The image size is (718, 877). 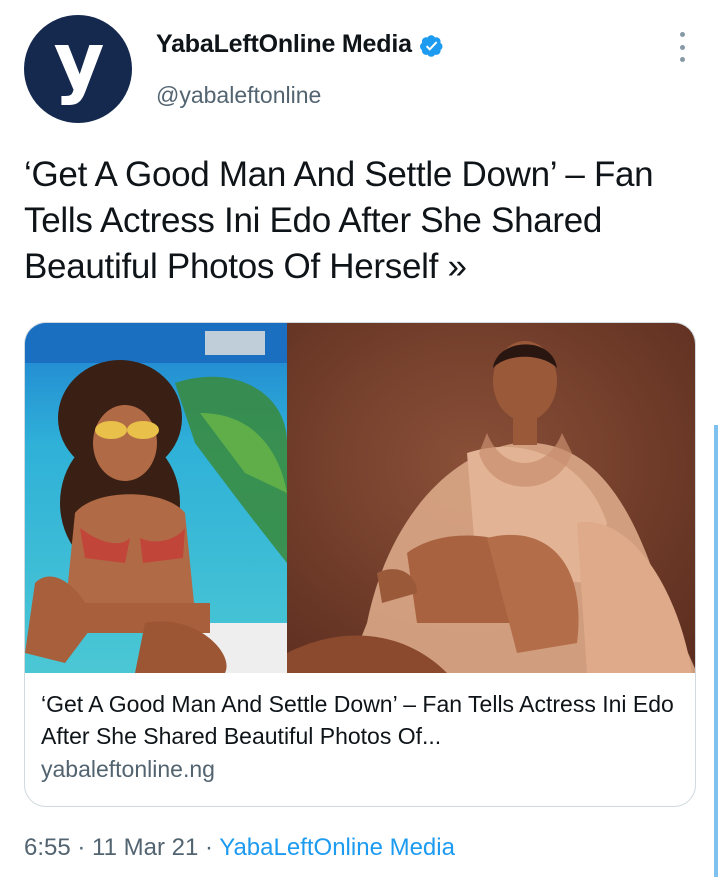 I want to click on card-photo-pool, so click(x=156, y=498).